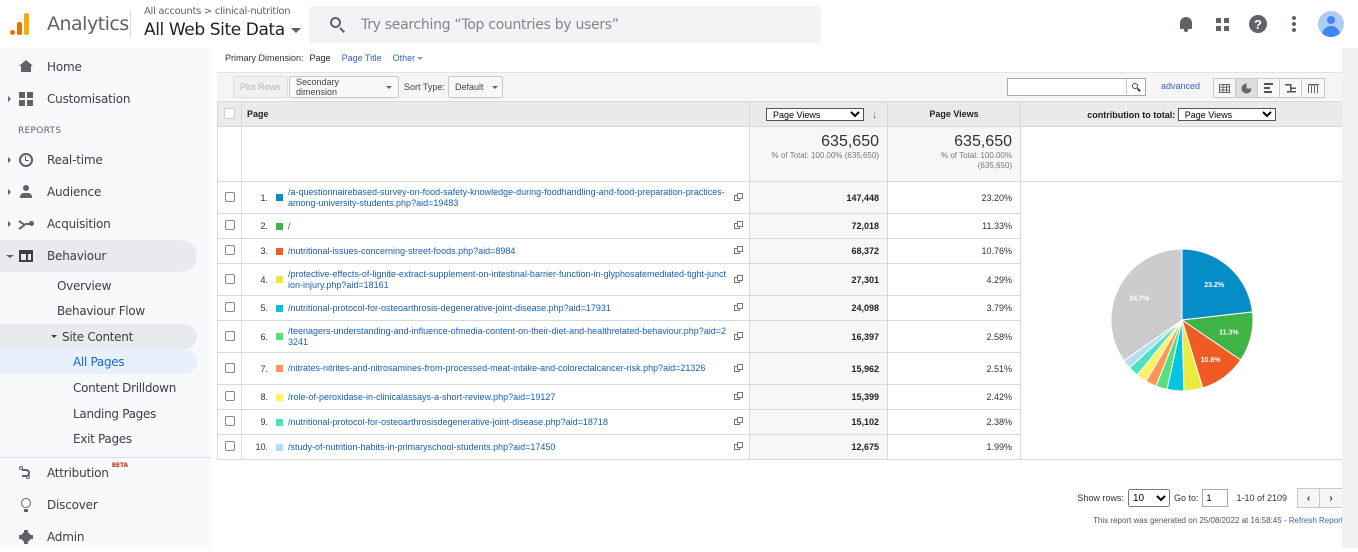 This screenshot has width=1358, height=552. I want to click on sidebar-item-customisation: Customisation, so click(98, 99).